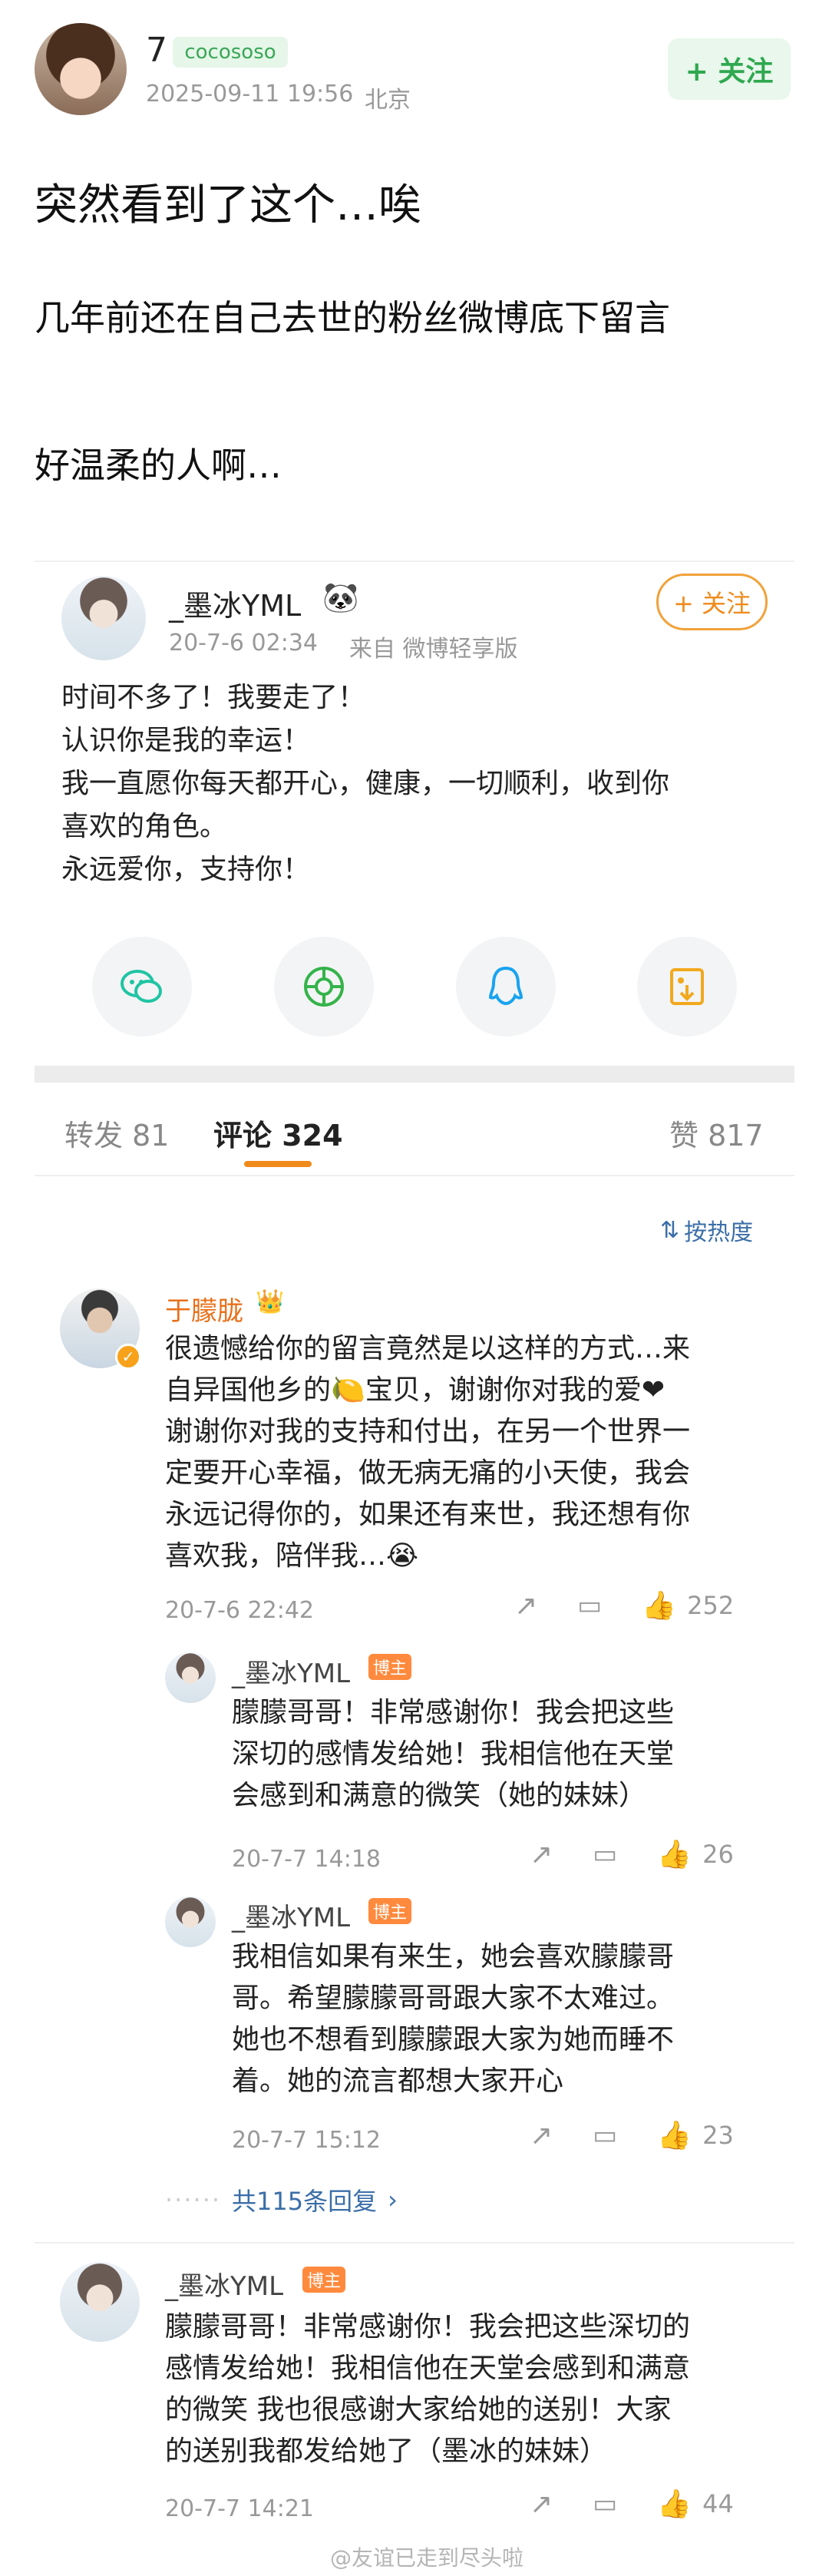  Describe the element at coordinates (213, 697) in the screenshot. I see `embedded-line-1: 时间不多了！我要走了！` at that location.